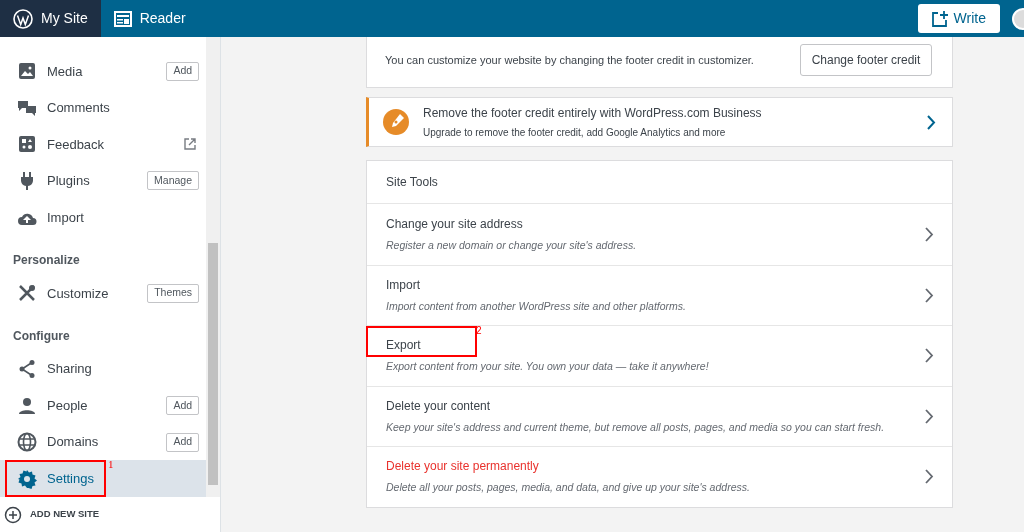 Image resolution: width=1024 pixels, height=532 pixels. What do you see at coordinates (536, 306) in the screenshot?
I see `row-description: Import content from another WordPress site and other platforms.` at bounding box center [536, 306].